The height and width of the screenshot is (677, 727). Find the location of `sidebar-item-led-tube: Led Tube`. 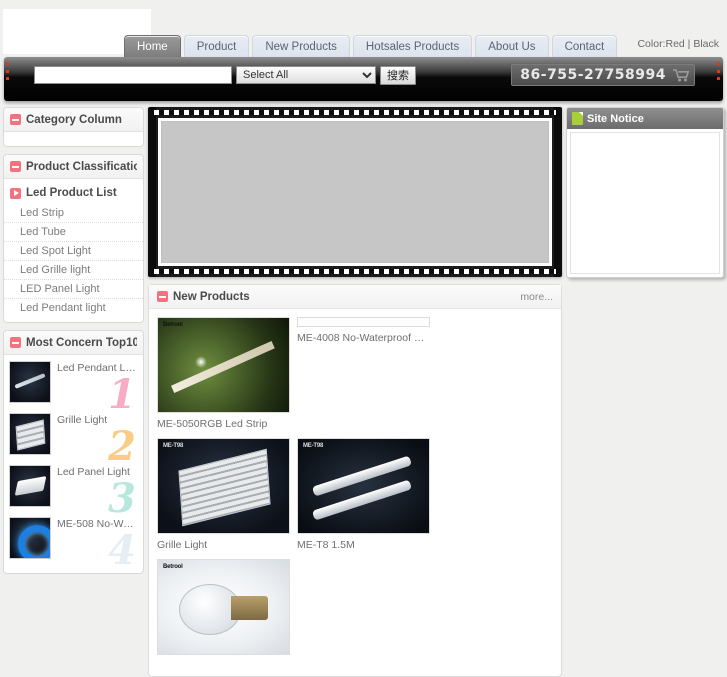

sidebar-item-led-tube: Led Tube is located at coordinates (73, 232).